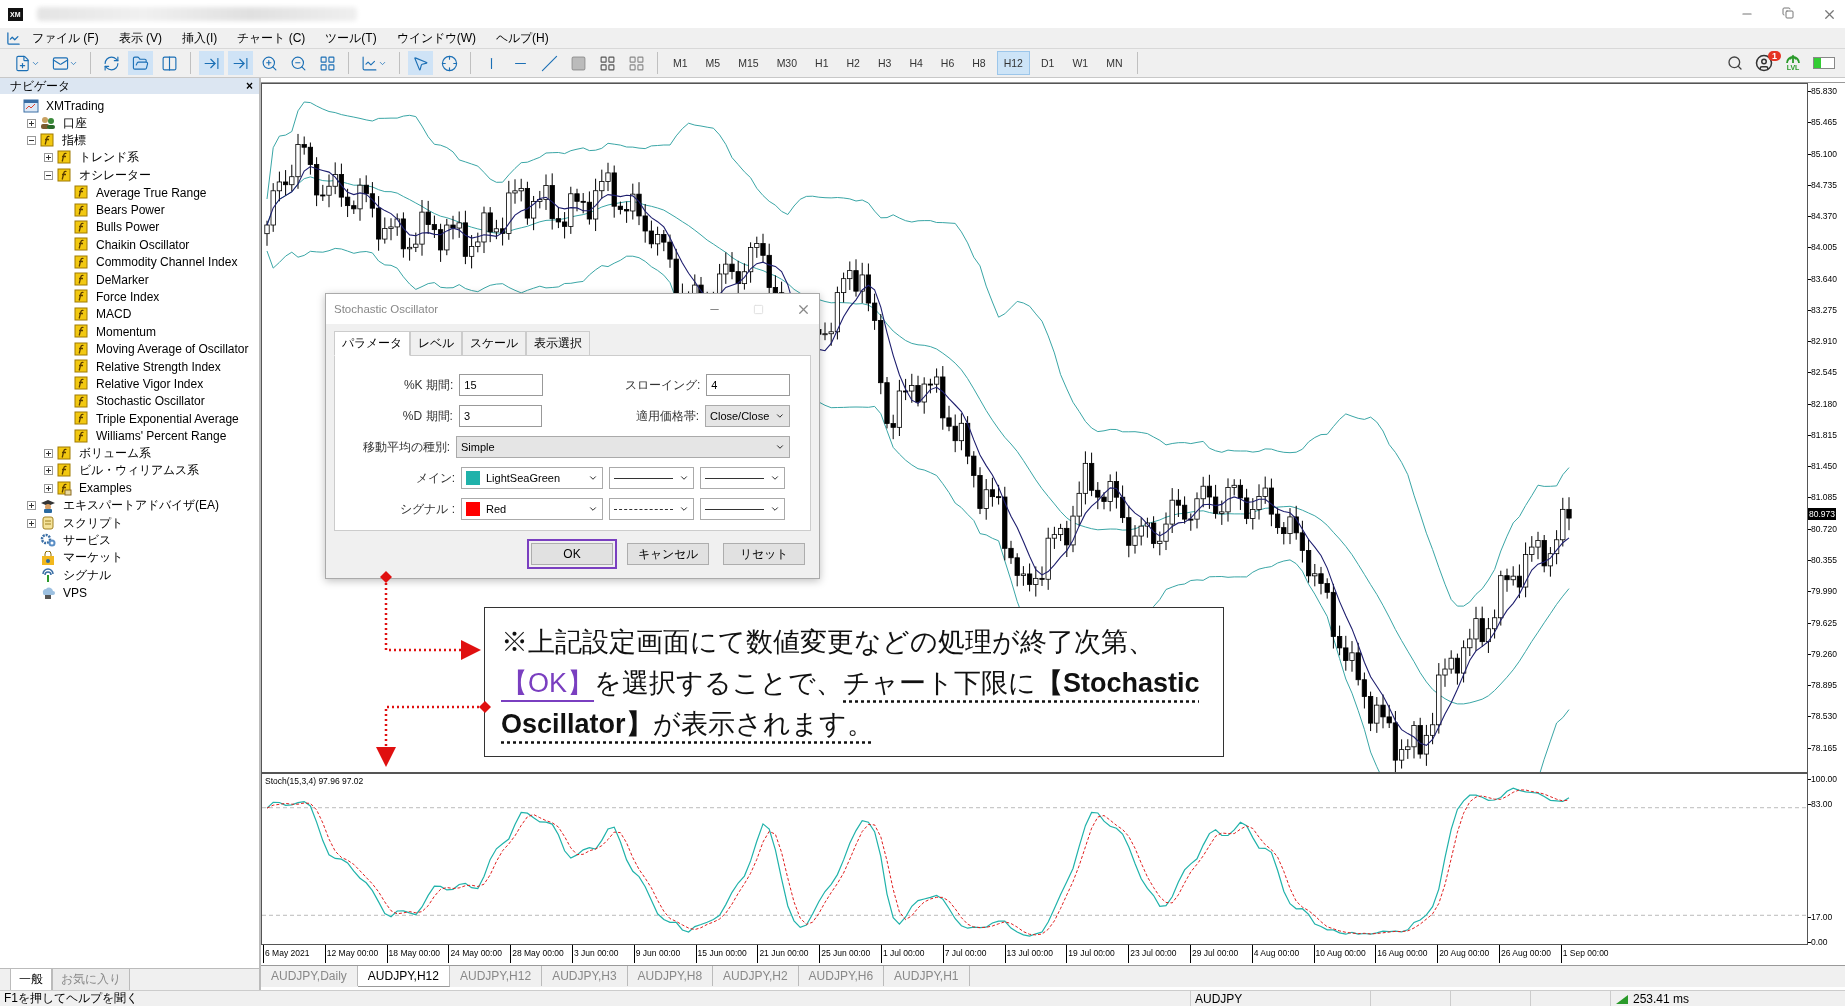  I want to click on timeframe-button: M30, so click(787, 63).